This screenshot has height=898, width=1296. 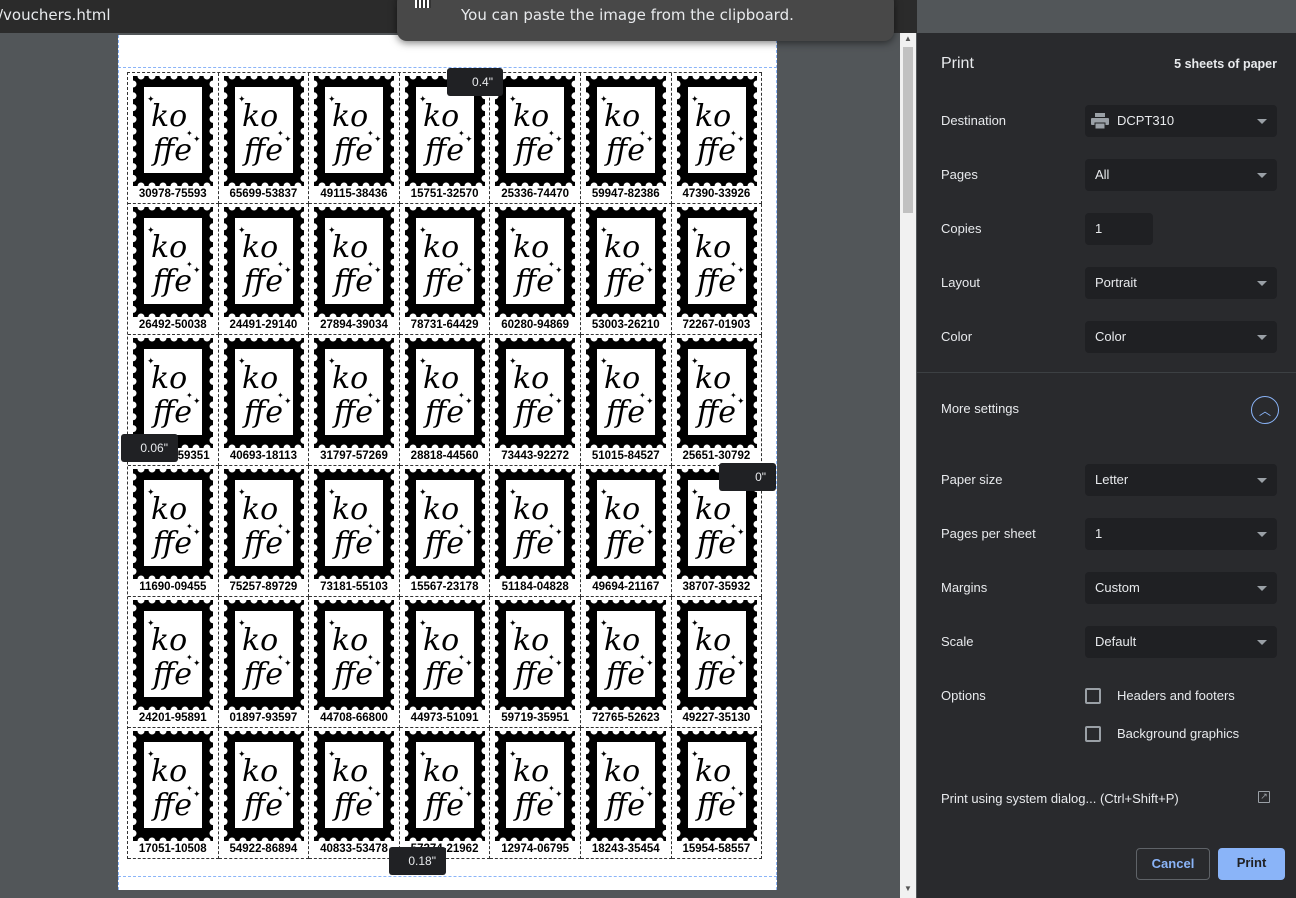 What do you see at coordinates (263, 456) in the screenshot?
I see `voucher-code: 40693-18113` at bounding box center [263, 456].